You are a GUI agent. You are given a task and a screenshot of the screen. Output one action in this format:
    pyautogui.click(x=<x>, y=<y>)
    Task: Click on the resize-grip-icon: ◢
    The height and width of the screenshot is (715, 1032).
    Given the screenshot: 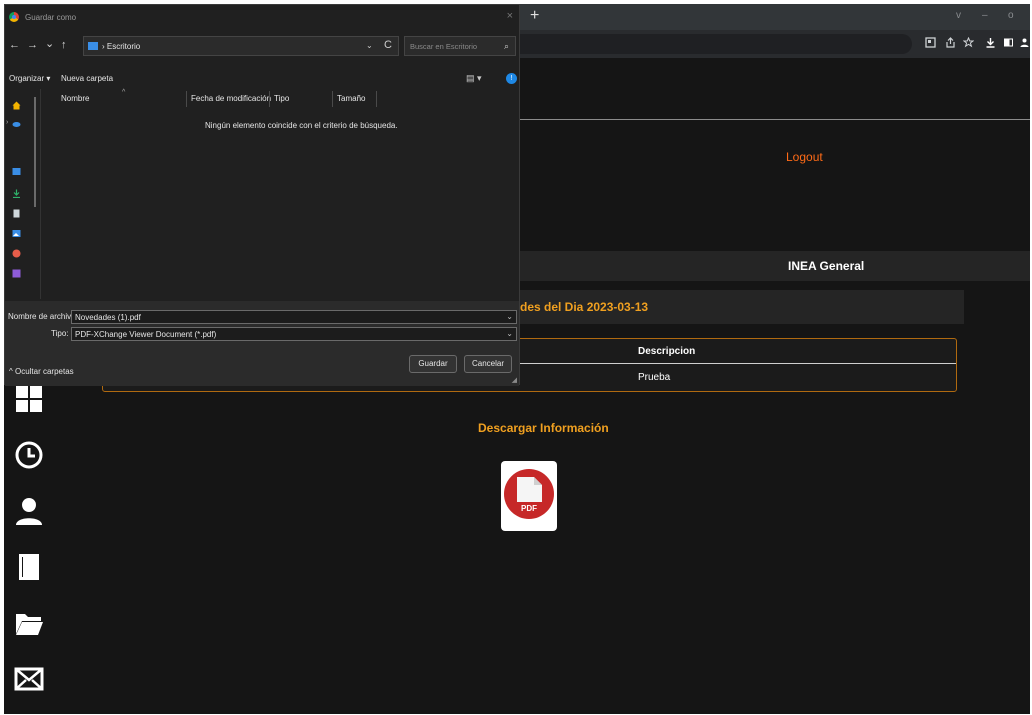 What is the action you would take?
    pyautogui.click(x=514, y=380)
    